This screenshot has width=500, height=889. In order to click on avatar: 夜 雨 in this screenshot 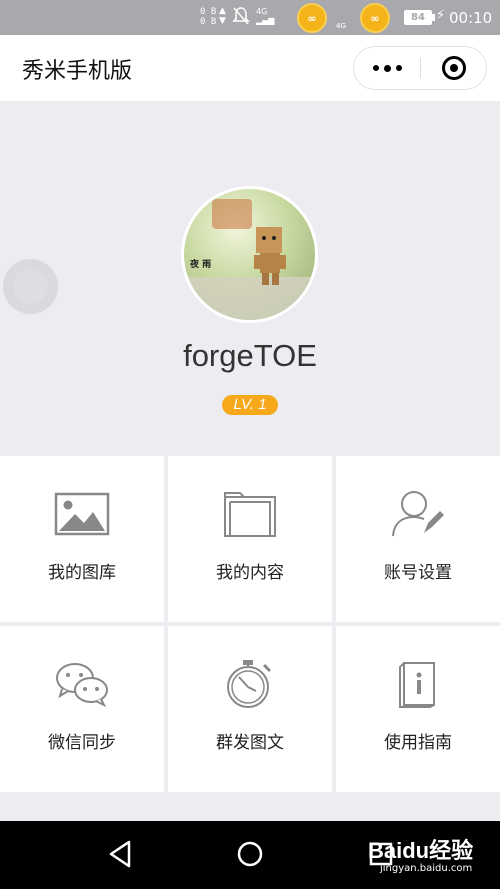, I will do `click(249, 254)`.